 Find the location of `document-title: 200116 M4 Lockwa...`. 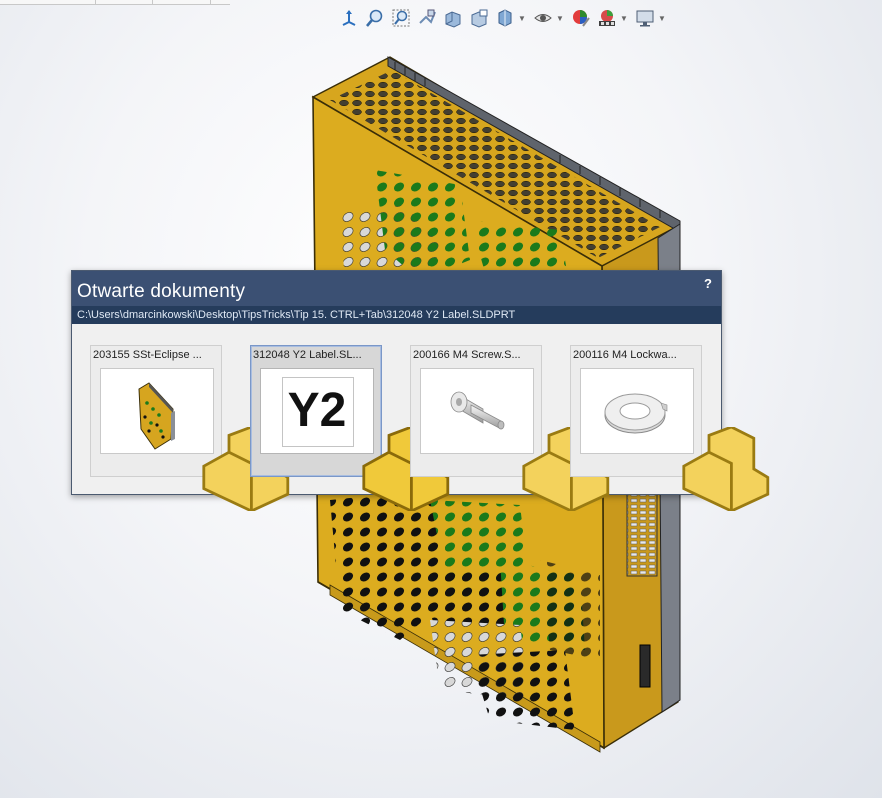

document-title: 200116 M4 Lockwa... is located at coordinates (625, 355).